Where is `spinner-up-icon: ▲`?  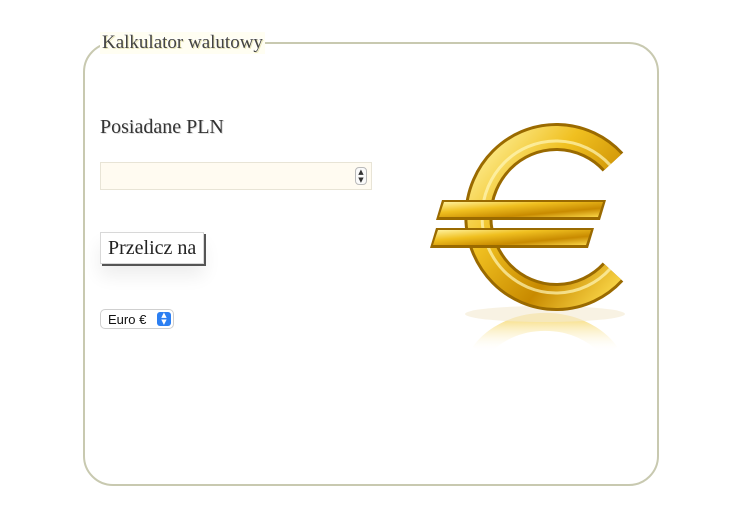 spinner-up-icon: ▲ is located at coordinates (361, 172).